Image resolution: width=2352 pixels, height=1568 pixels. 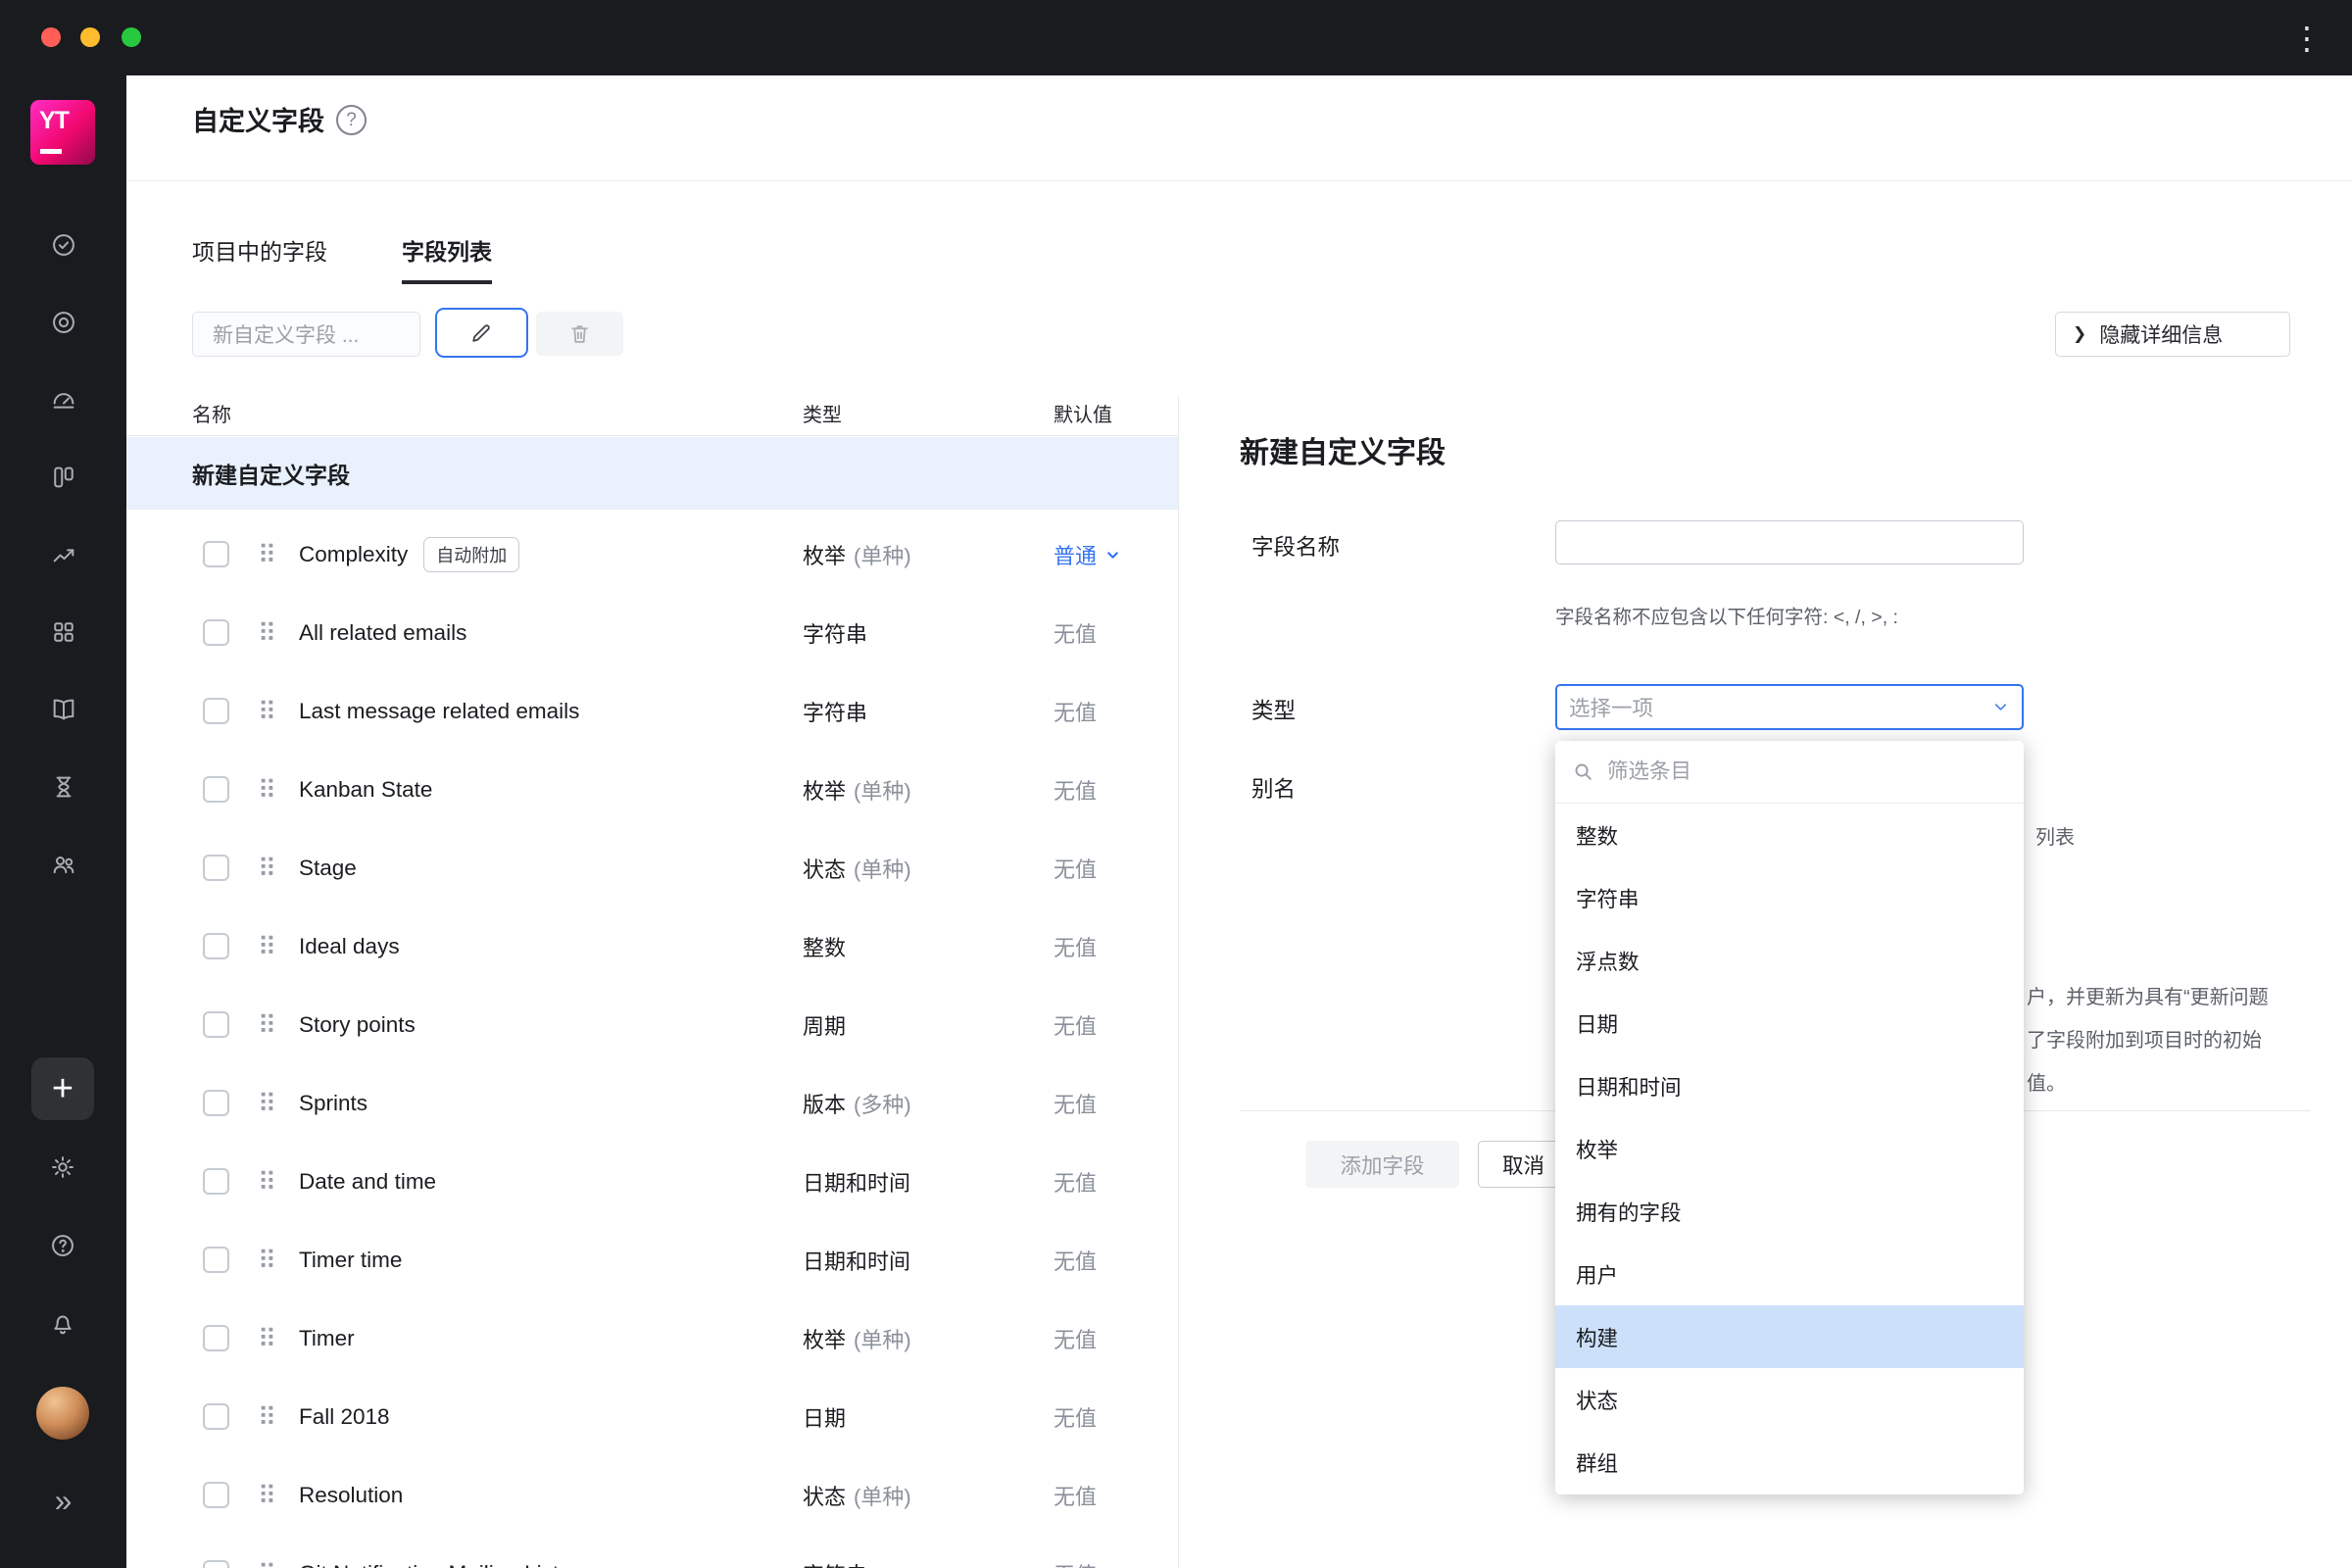 What do you see at coordinates (652, 633) in the screenshot?
I see `table-row: ⠿ All related emails 字符串 无值` at bounding box center [652, 633].